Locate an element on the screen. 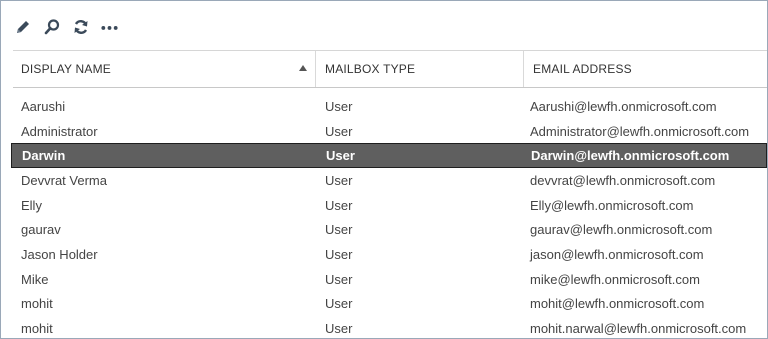  column-header-label: MAILBOX TYPE is located at coordinates (370, 69).